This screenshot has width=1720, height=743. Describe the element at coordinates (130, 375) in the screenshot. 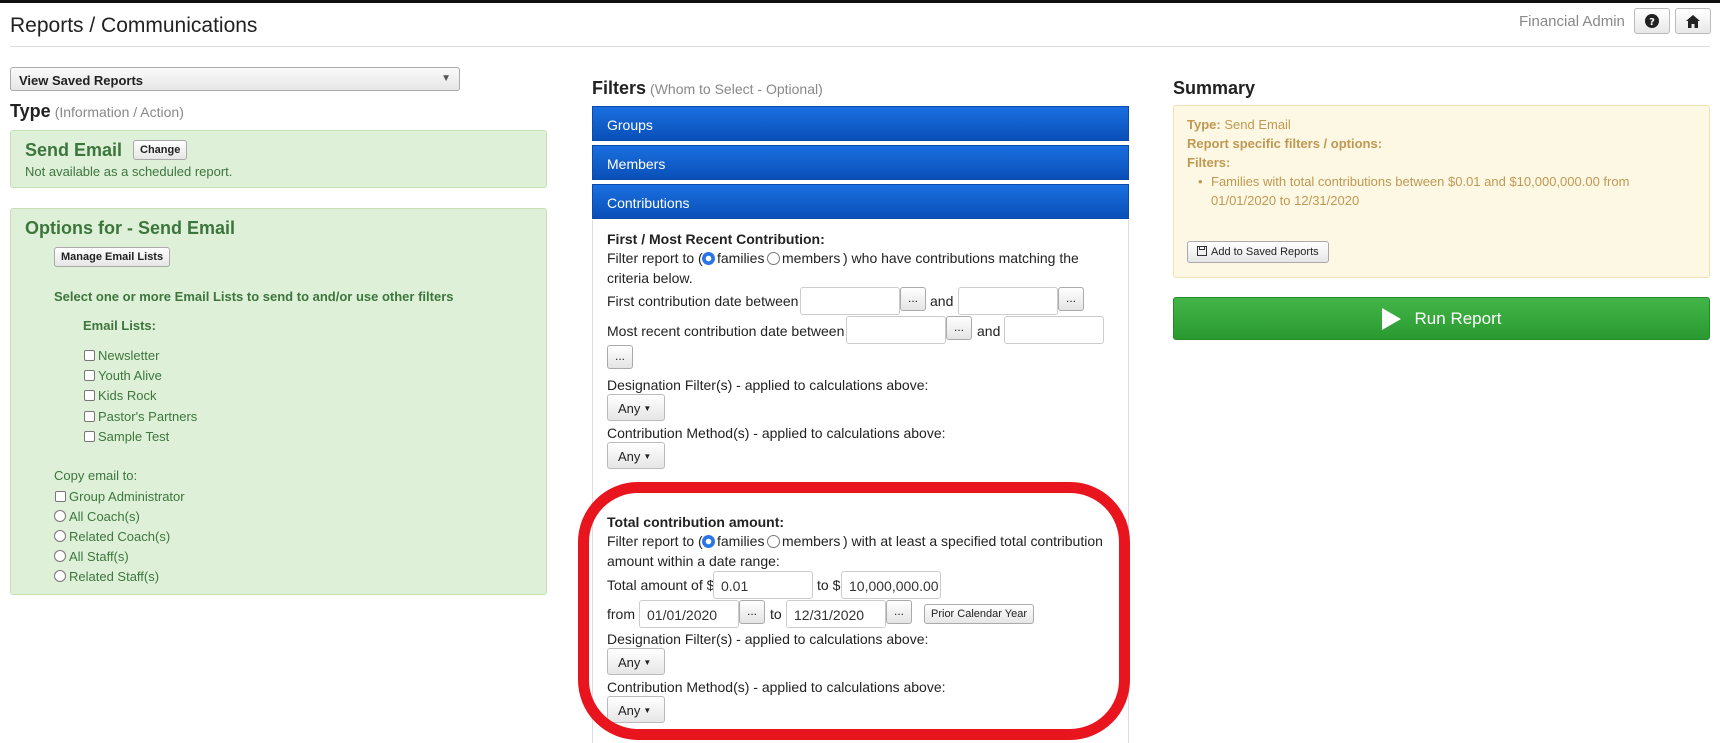

I see `email-list-label: Youth Alive` at that location.